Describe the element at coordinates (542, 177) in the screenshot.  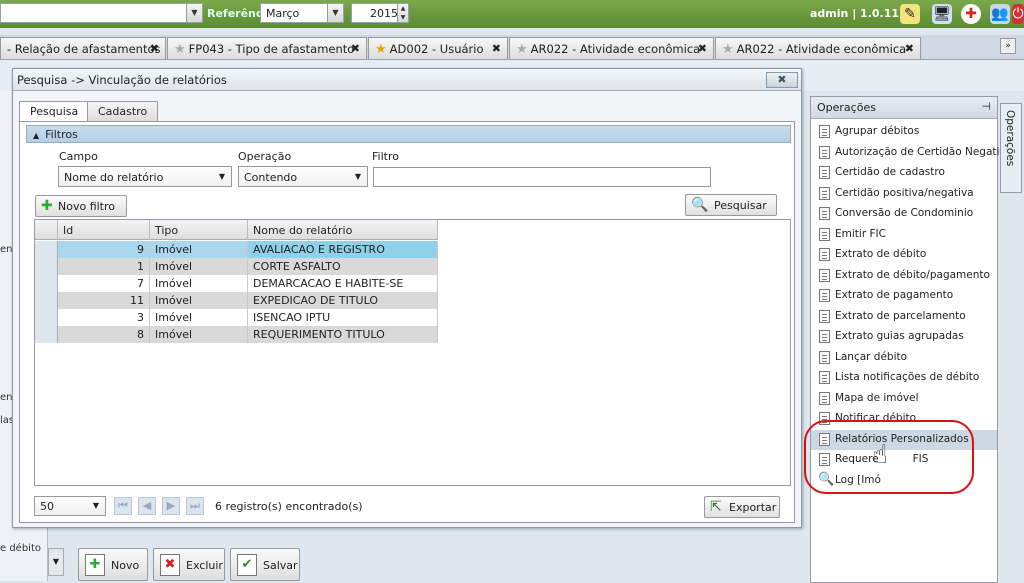
I see `filtro-input` at that location.